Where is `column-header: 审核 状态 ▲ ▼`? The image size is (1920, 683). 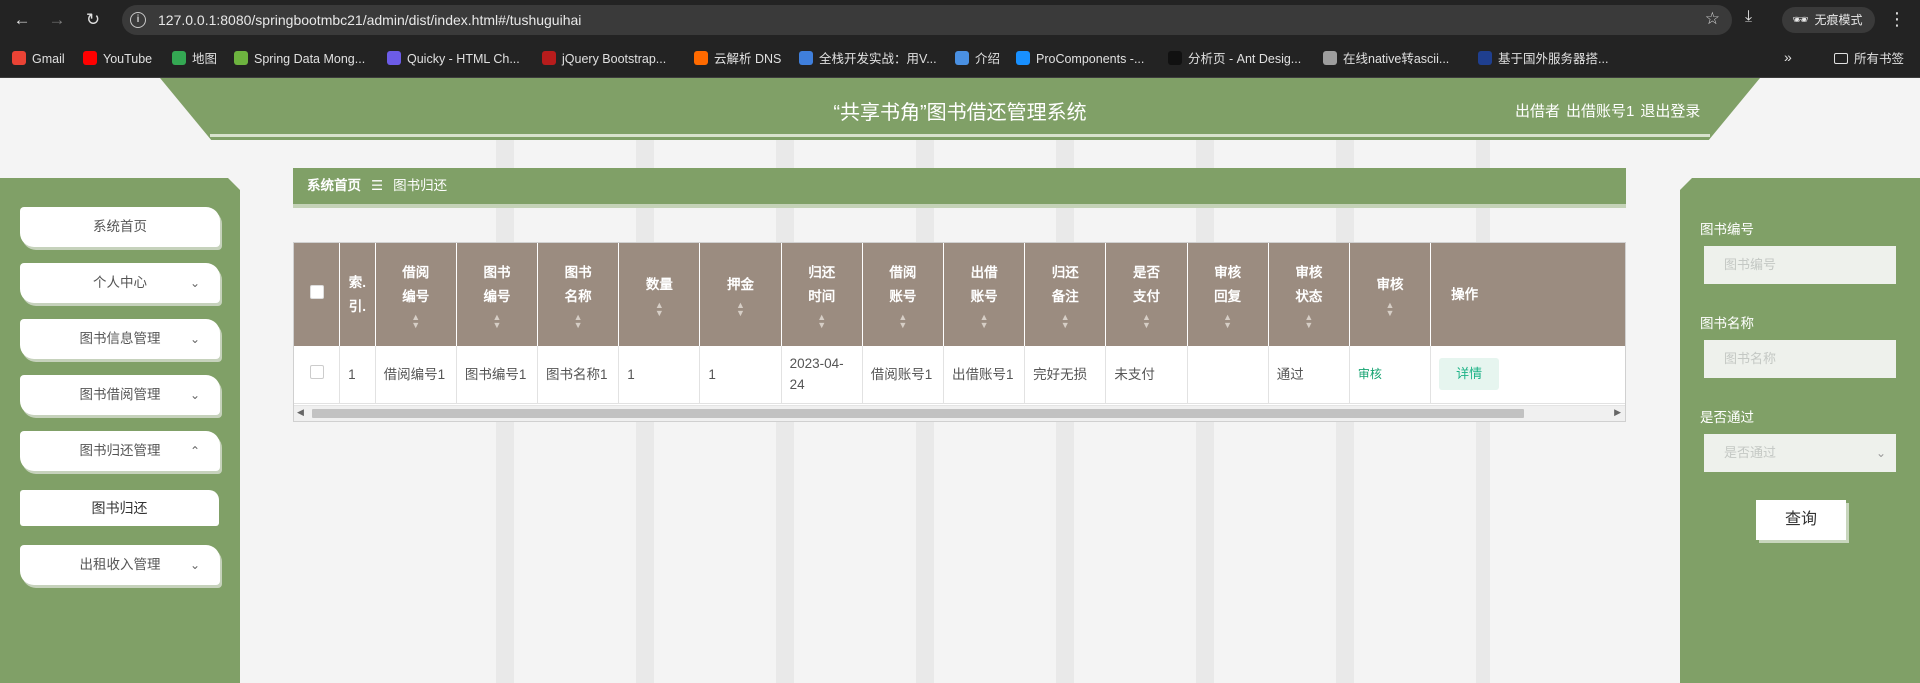 column-header: 审核 状态 ▲ ▼ is located at coordinates (1309, 294).